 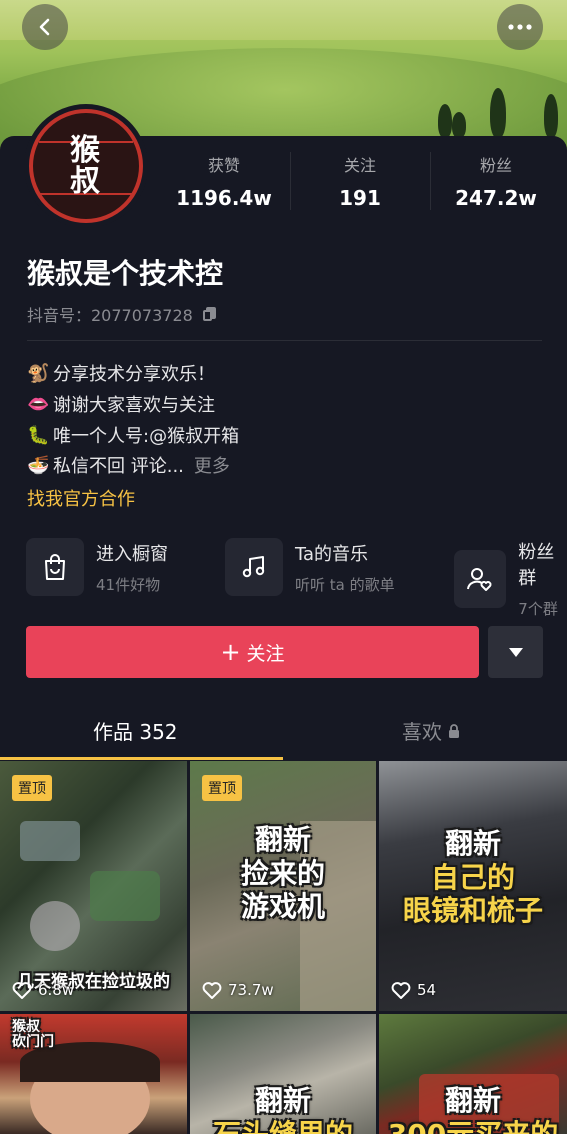 I want to click on like-count: 73.7w, so click(x=238, y=990).